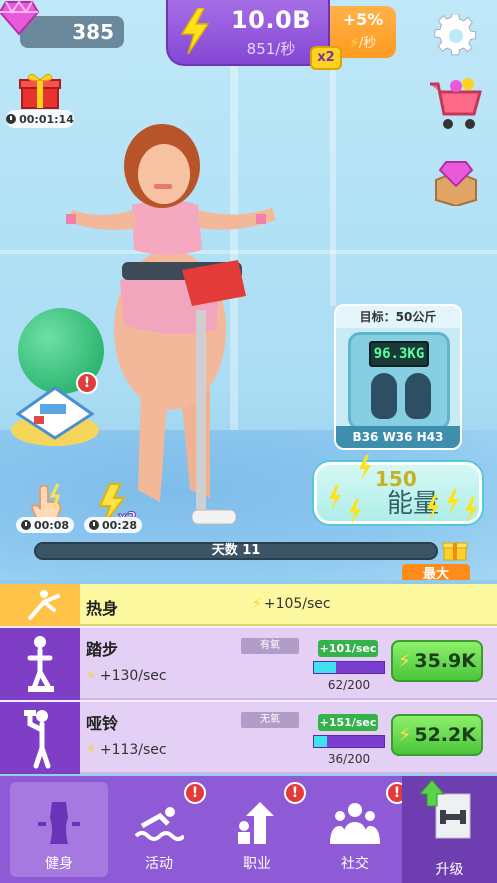 The width and height of the screenshot is (497, 883). What do you see at coordinates (333, 186) in the screenshot?
I see `window-frame` at bounding box center [333, 186].